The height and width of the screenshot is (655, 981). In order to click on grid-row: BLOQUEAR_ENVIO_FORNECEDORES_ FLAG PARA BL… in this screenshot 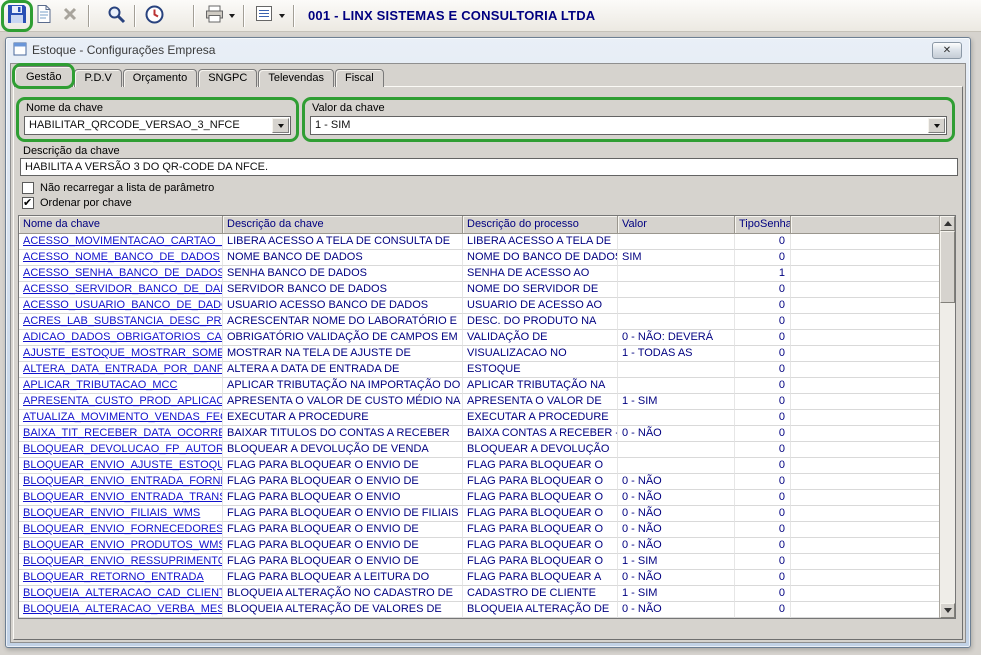, I will do `click(479, 530)`.